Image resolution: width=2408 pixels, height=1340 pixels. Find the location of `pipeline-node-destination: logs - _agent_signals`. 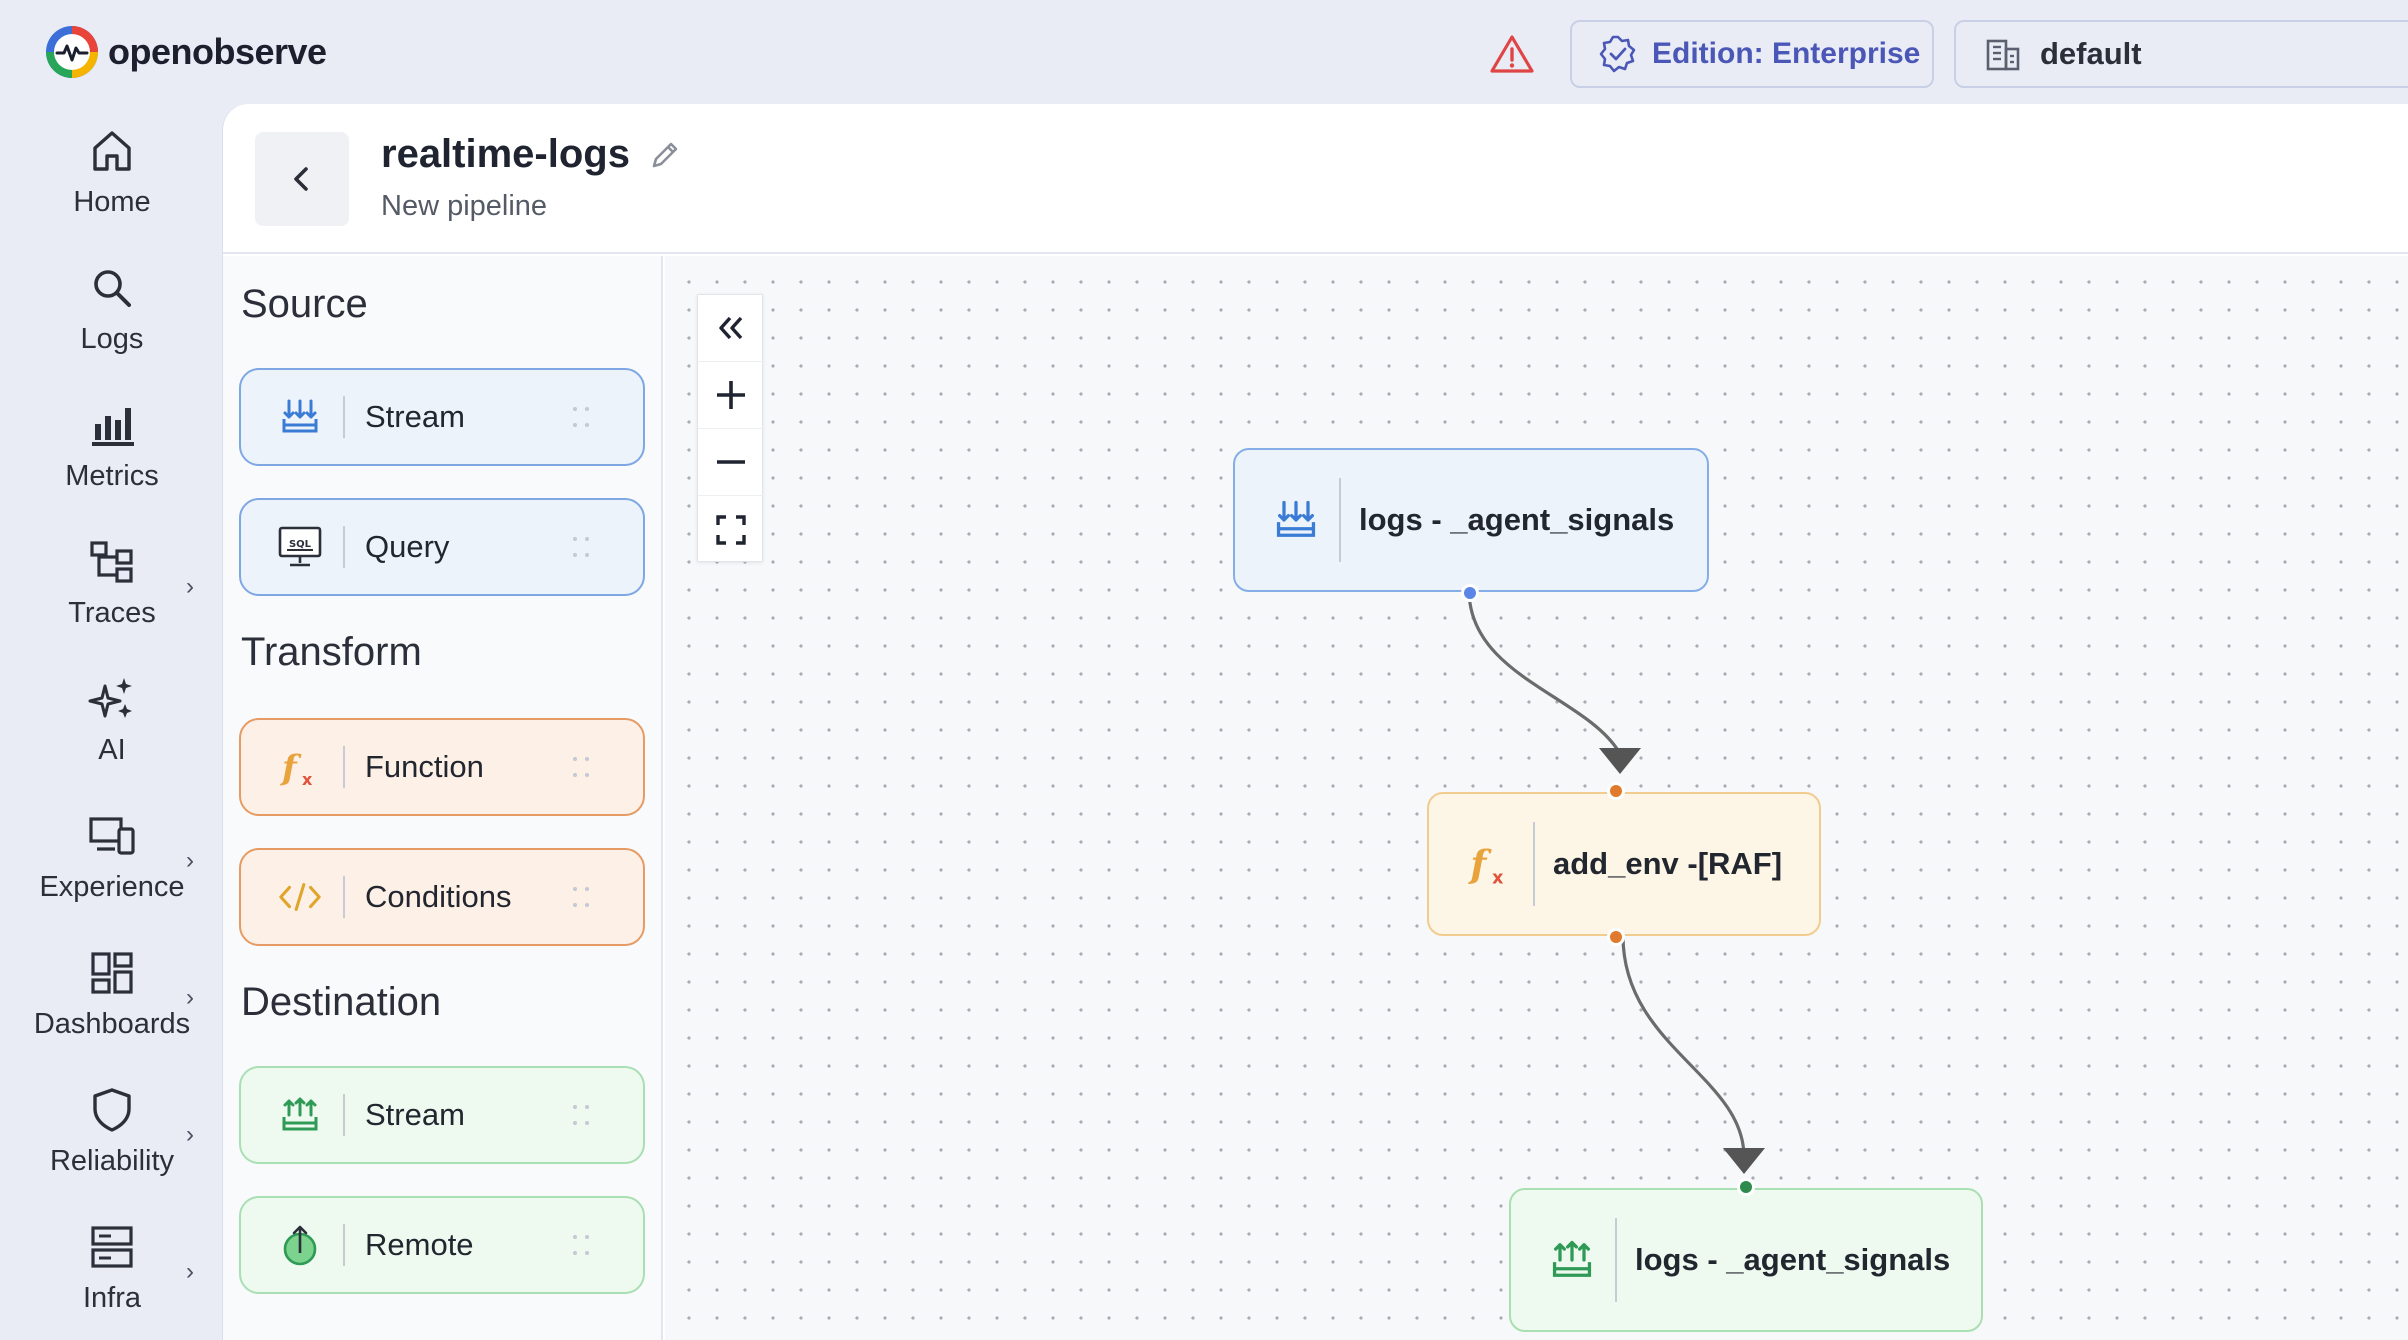

pipeline-node-destination: logs - _agent_signals is located at coordinates (1746, 1255).